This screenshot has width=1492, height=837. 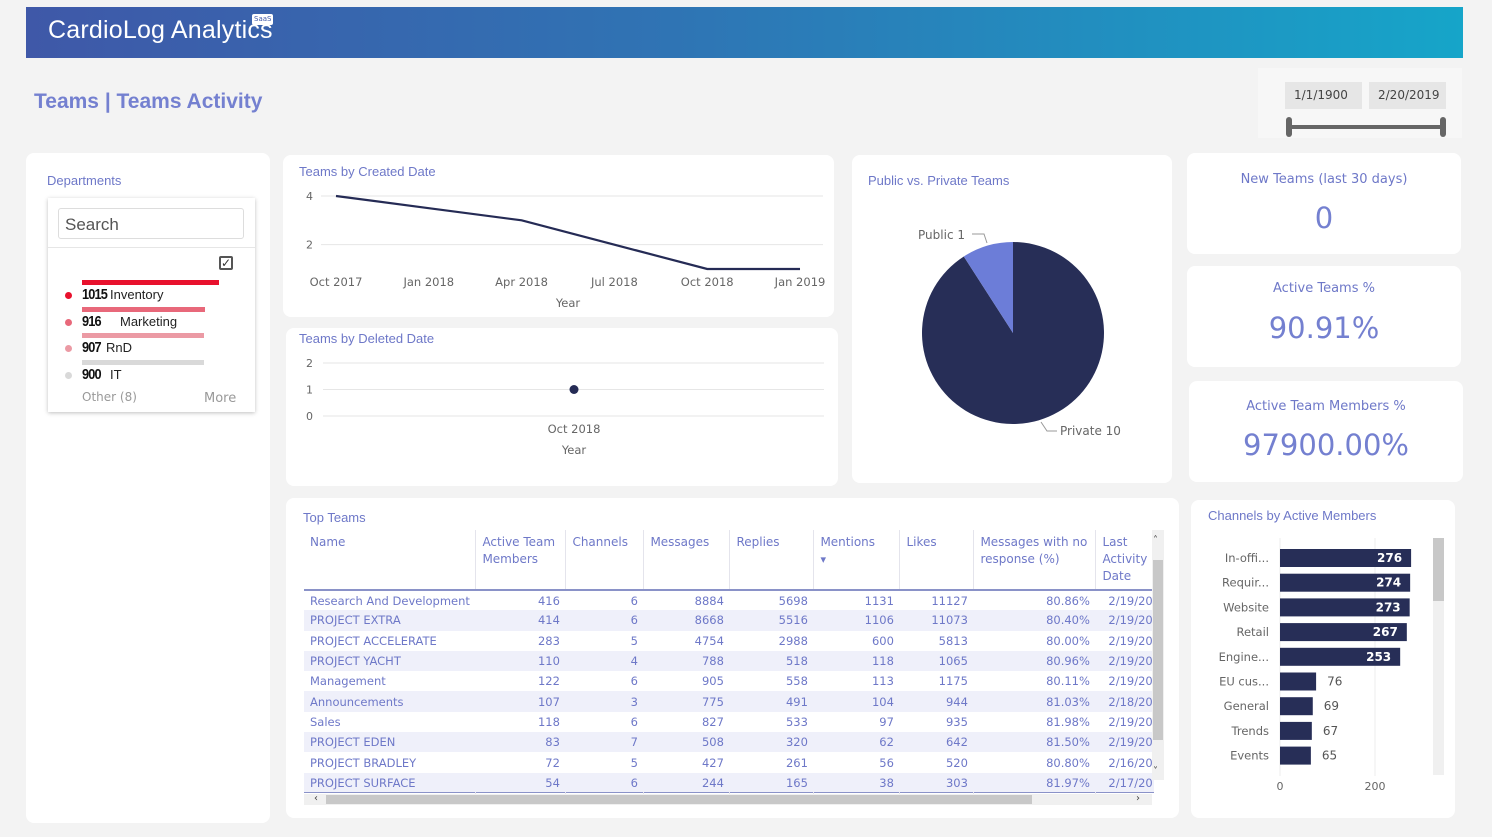 I want to click on scroll-down-icon: ˅, so click(x=1155, y=771).